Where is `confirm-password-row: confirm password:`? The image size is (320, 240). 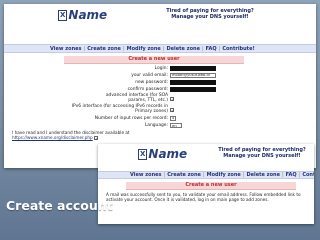 confirm-password-row: confirm password: is located at coordinates (164, 89).